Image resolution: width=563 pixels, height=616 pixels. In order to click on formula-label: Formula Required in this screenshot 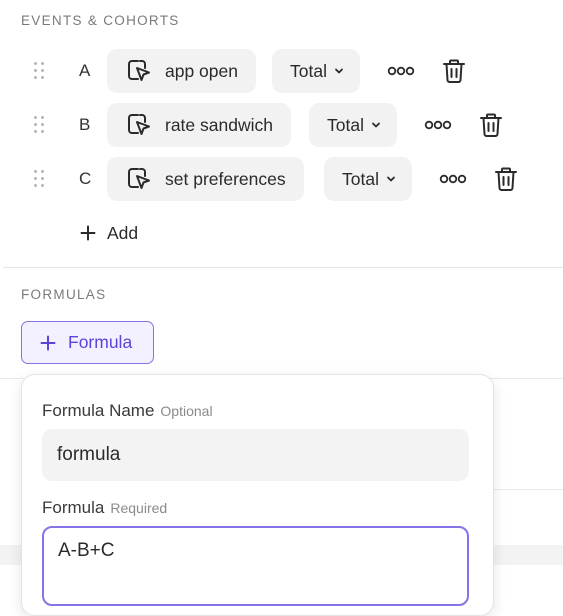, I will do `click(104, 508)`.